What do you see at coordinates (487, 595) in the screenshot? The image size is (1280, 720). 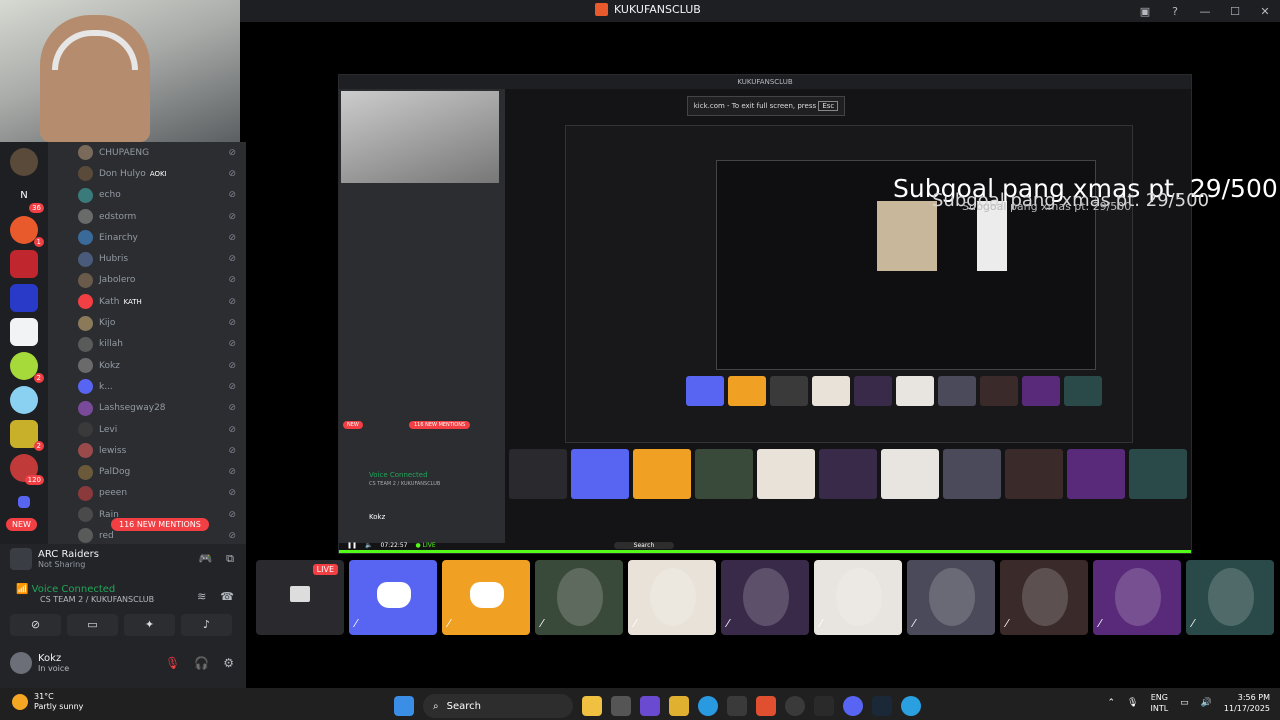 I see `discord-logo-icon` at bounding box center [487, 595].